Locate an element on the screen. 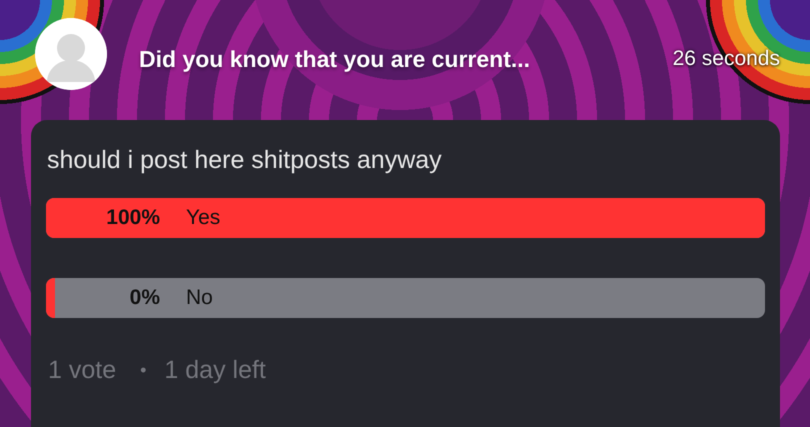 The height and width of the screenshot is (427, 810). poll-question: should i post here shitposts anyway is located at coordinates (245, 160).